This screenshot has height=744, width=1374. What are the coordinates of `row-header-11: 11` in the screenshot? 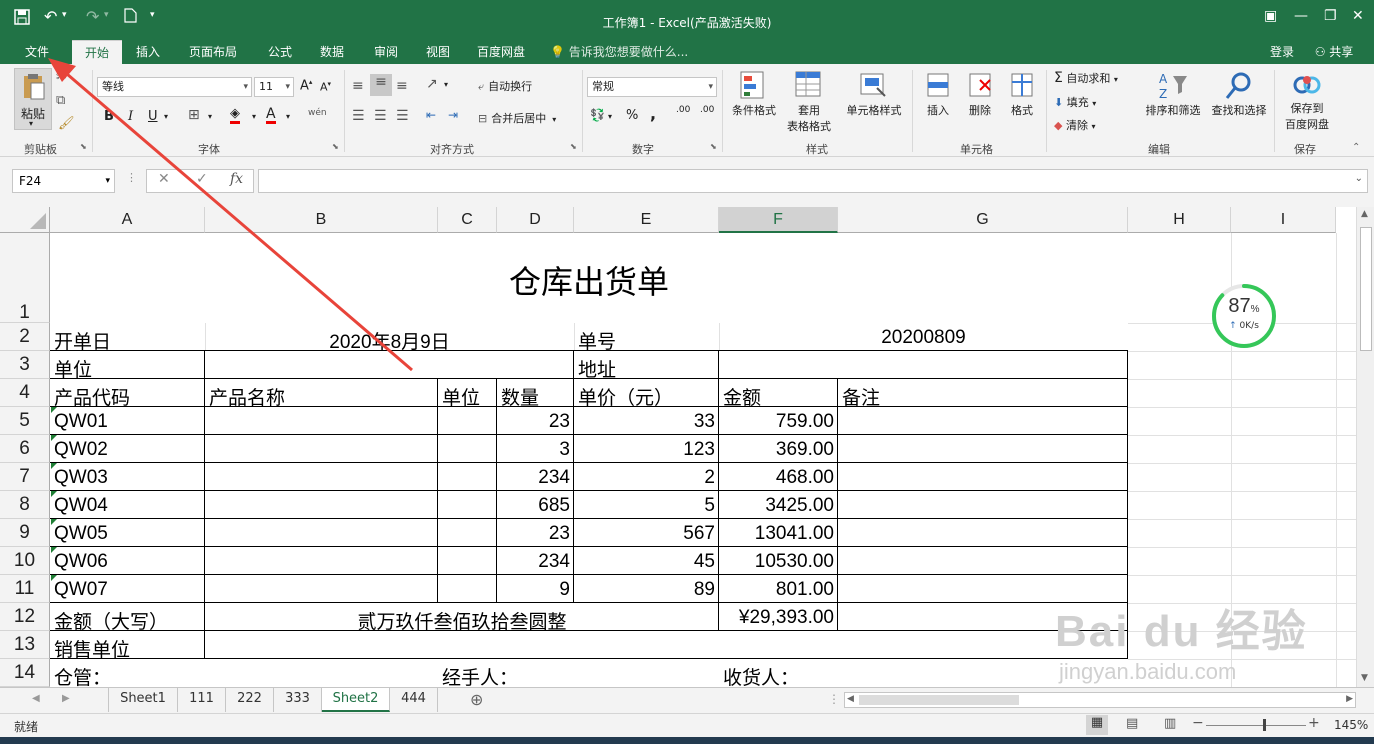 It's located at (25, 589).